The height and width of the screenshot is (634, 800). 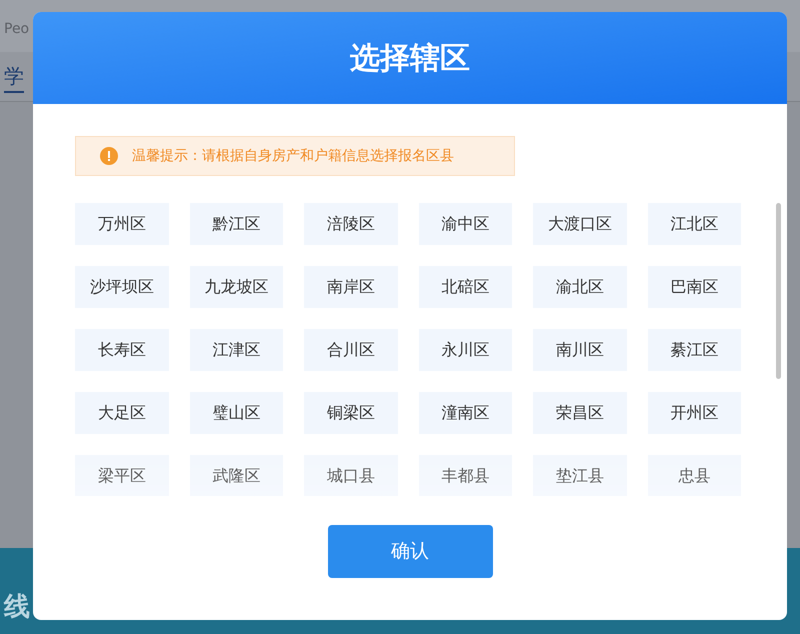 What do you see at coordinates (410, 59) in the screenshot?
I see `dialog-title: 选择辖区` at bounding box center [410, 59].